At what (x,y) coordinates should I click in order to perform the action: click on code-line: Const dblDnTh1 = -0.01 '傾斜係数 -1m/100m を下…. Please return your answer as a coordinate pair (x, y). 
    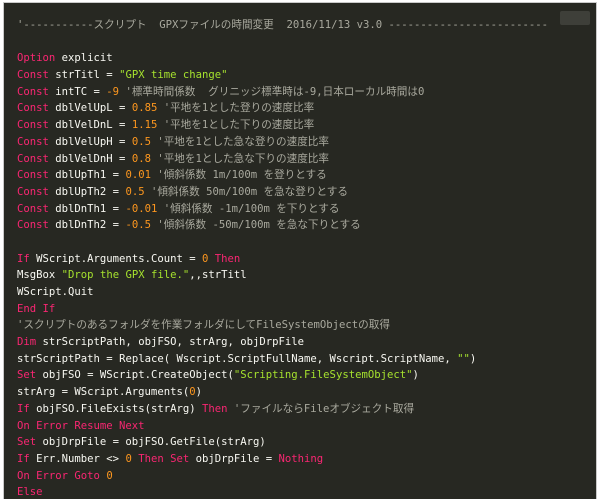
    Looking at the image, I should click on (302, 209).